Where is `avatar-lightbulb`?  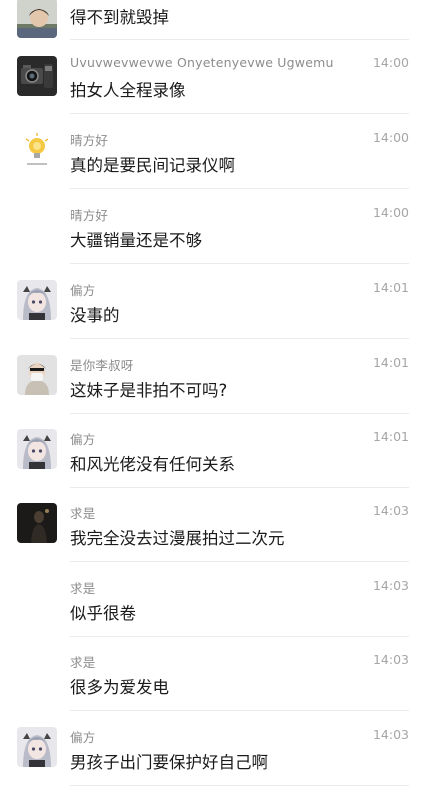 avatar-lightbulb is located at coordinates (37, 151).